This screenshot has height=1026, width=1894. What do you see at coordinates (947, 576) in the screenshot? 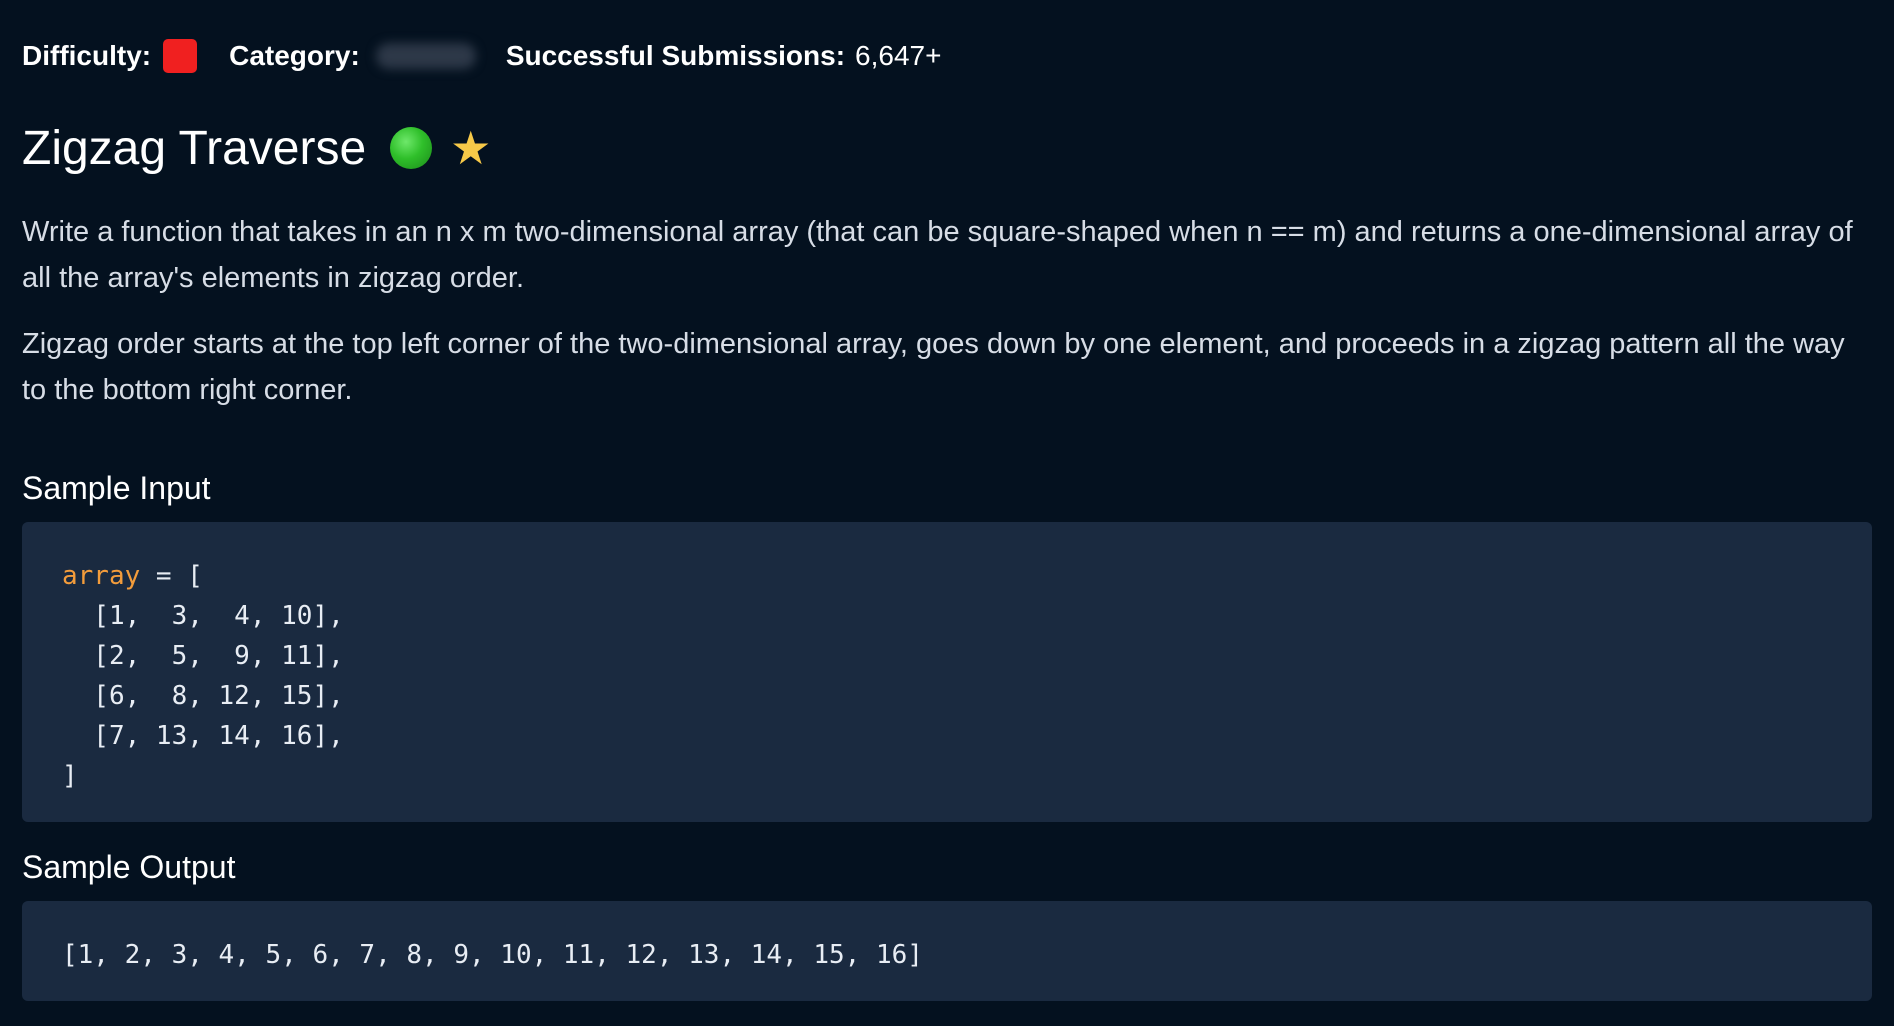
I see `code-line: array = [` at bounding box center [947, 576].